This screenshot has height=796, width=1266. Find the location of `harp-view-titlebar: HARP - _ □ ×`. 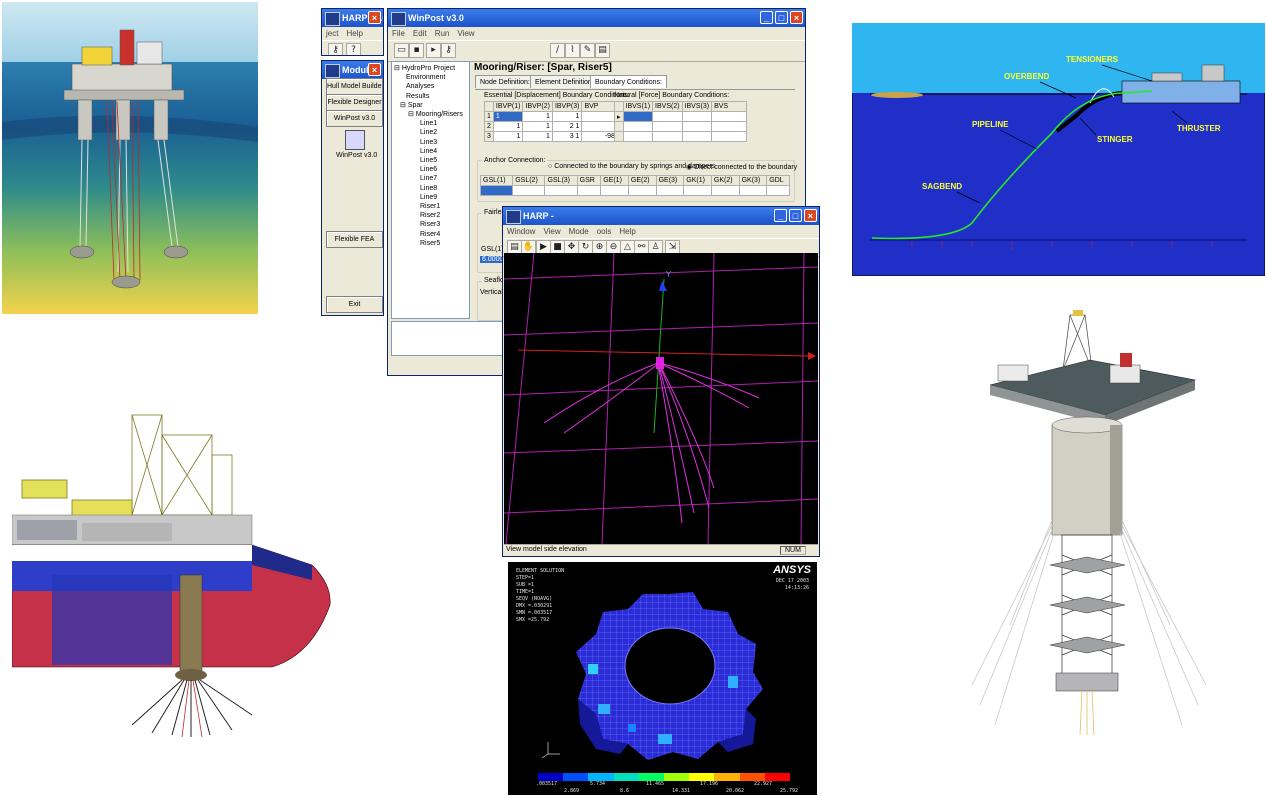

harp-view-titlebar: HARP - _ □ × is located at coordinates (661, 216).